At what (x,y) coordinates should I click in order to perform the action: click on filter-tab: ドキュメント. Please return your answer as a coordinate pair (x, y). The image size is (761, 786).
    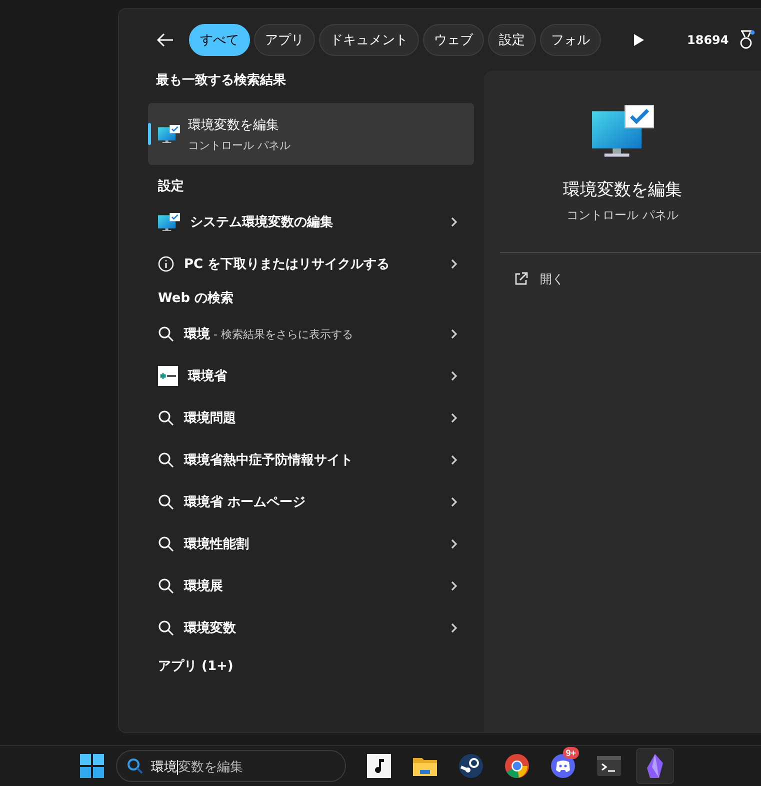
    Looking at the image, I should click on (369, 40).